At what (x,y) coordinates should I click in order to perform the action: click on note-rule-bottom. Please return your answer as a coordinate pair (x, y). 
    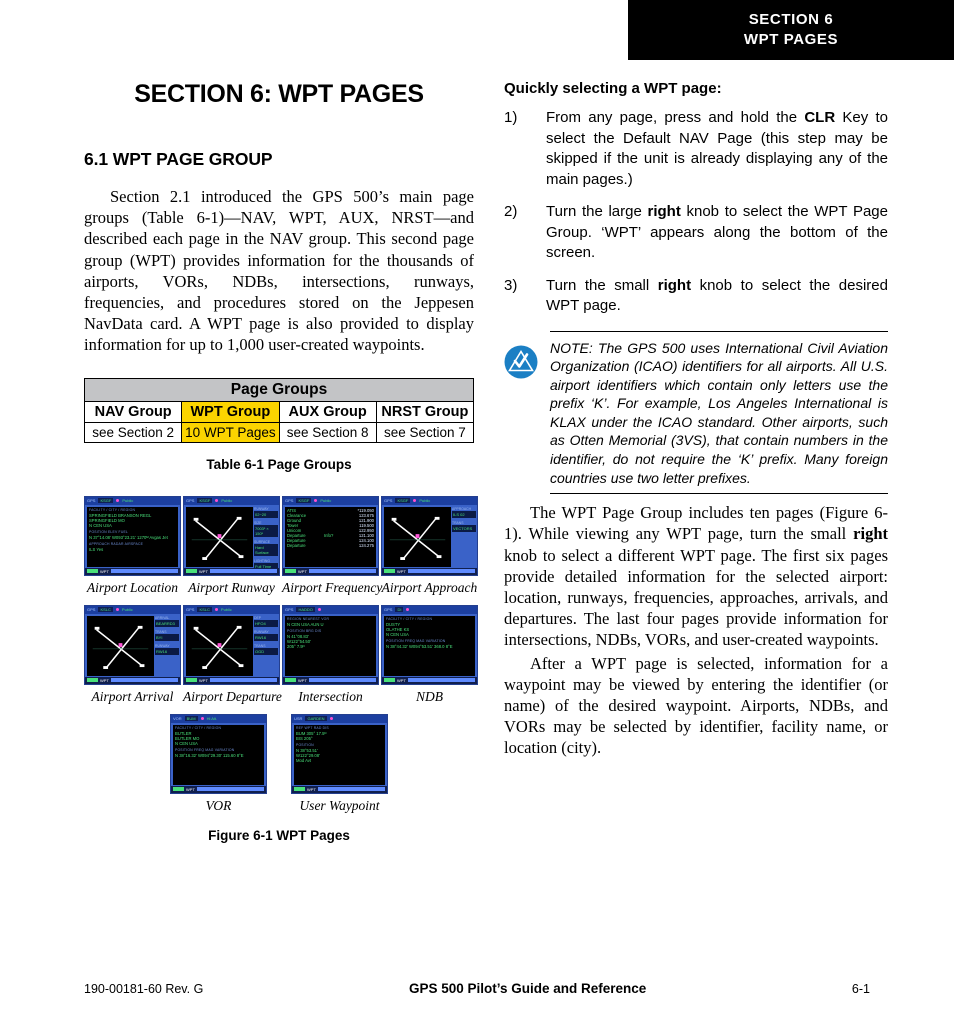
    Looking at the image, I should click on (719, 494).